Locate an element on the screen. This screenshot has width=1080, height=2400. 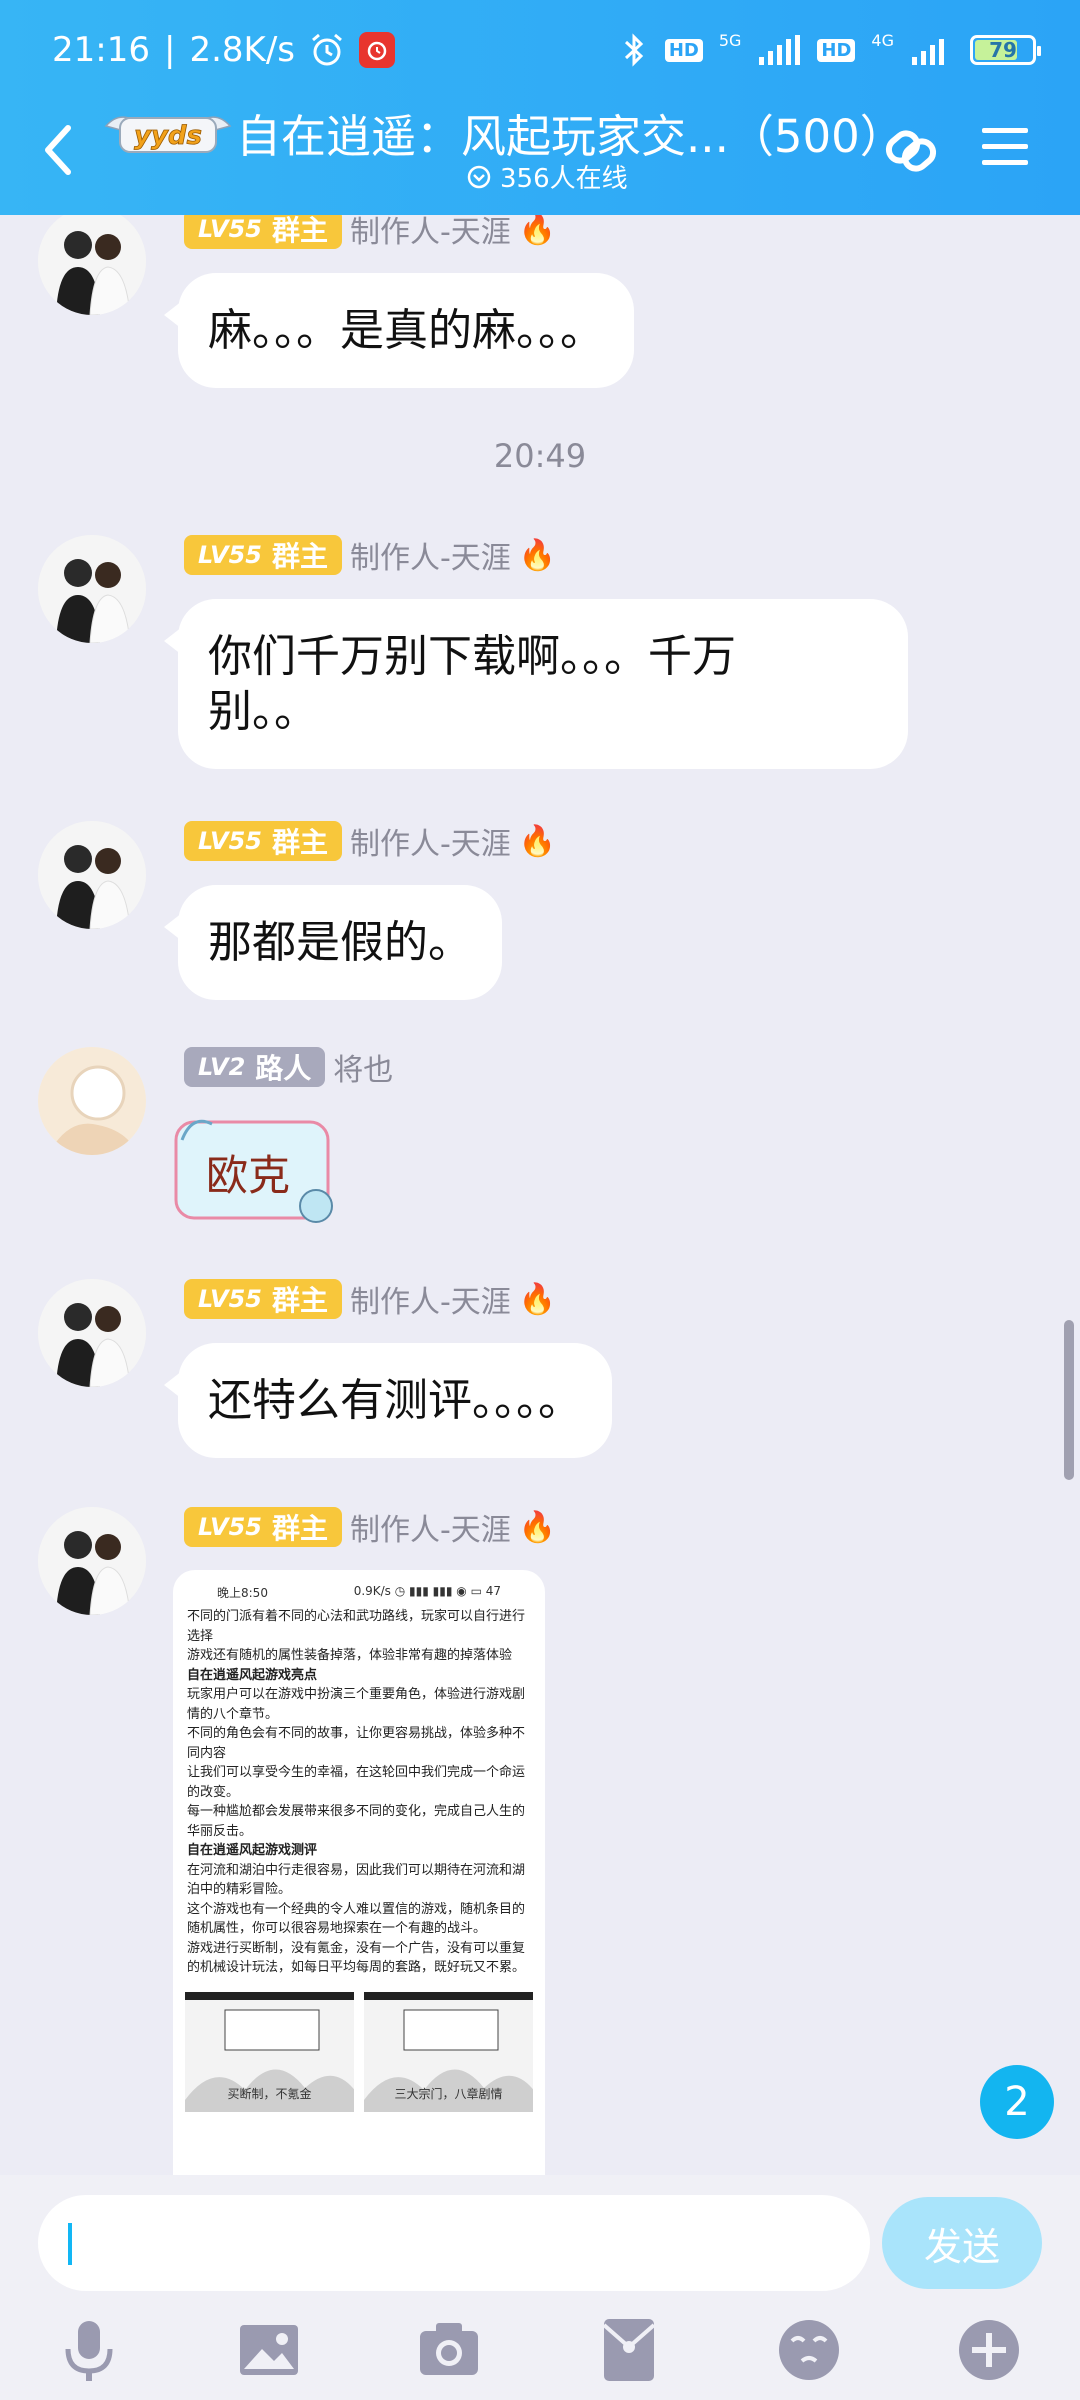
voice-icon is located at coordinates (89, 2350).